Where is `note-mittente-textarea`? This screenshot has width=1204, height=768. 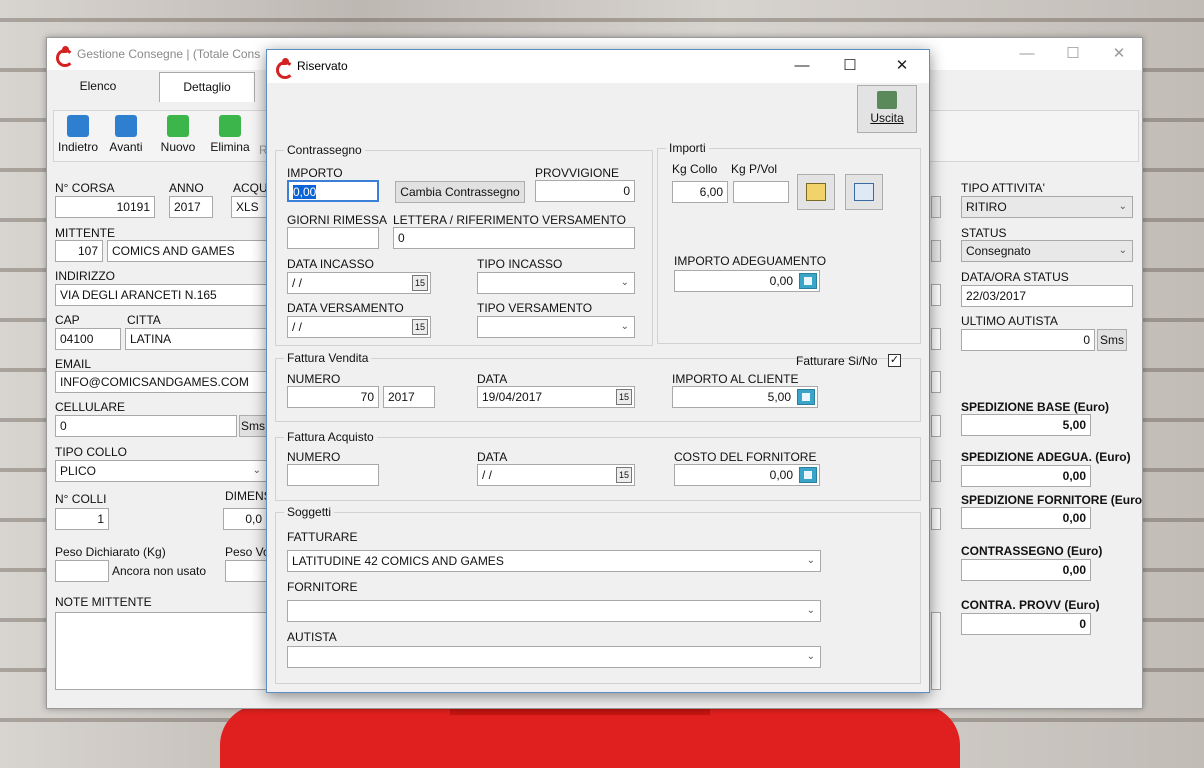
note-mittente-textarea is located at coordinates (161, 651).